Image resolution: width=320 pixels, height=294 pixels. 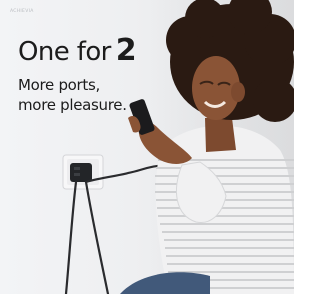 I want to click on charger-icon, so click(x=81, y=172).